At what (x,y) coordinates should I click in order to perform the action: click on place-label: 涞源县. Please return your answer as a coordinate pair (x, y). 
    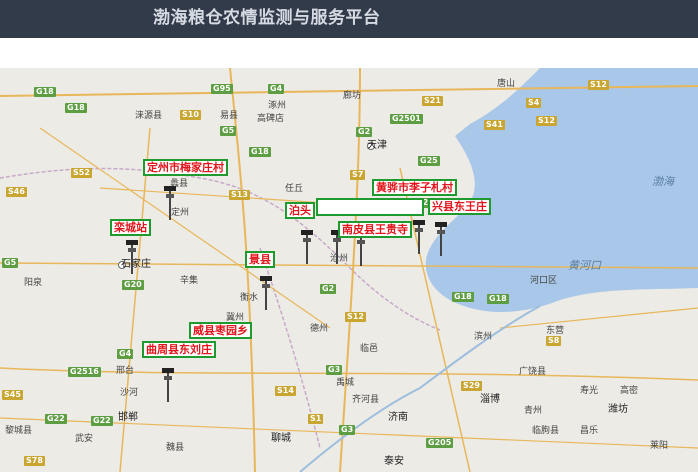
    Looking at the image, I should click on (149, 116).